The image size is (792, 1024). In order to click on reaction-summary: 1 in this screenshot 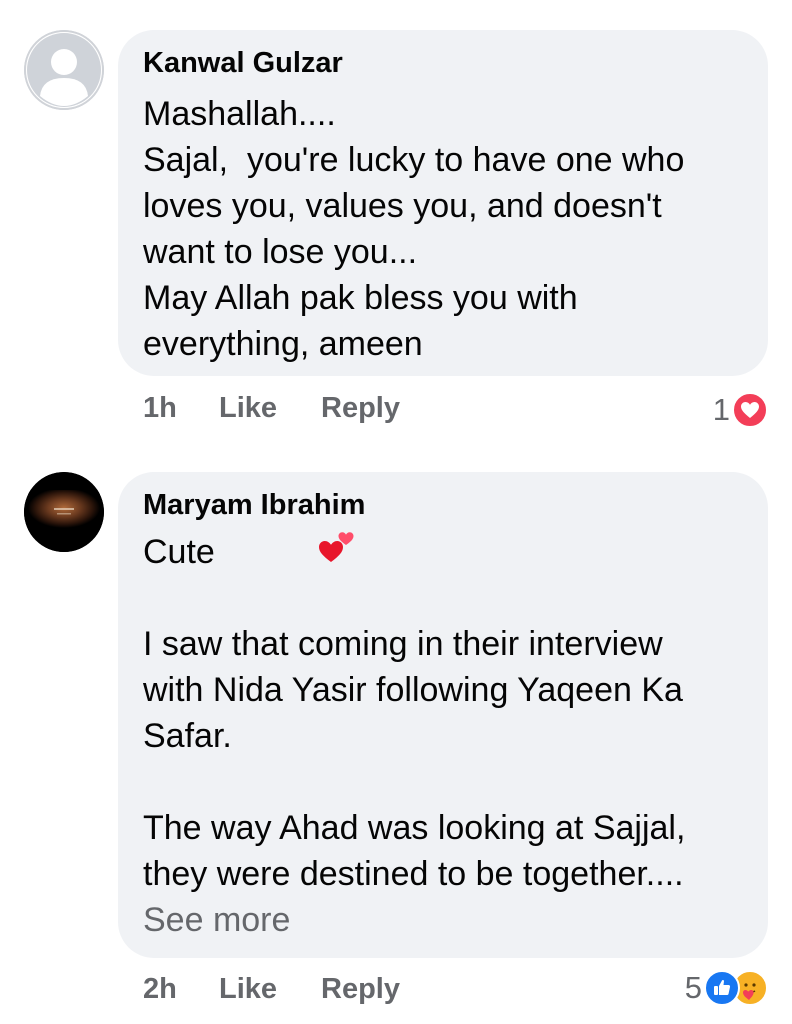, I will do `click(740, 410)`.